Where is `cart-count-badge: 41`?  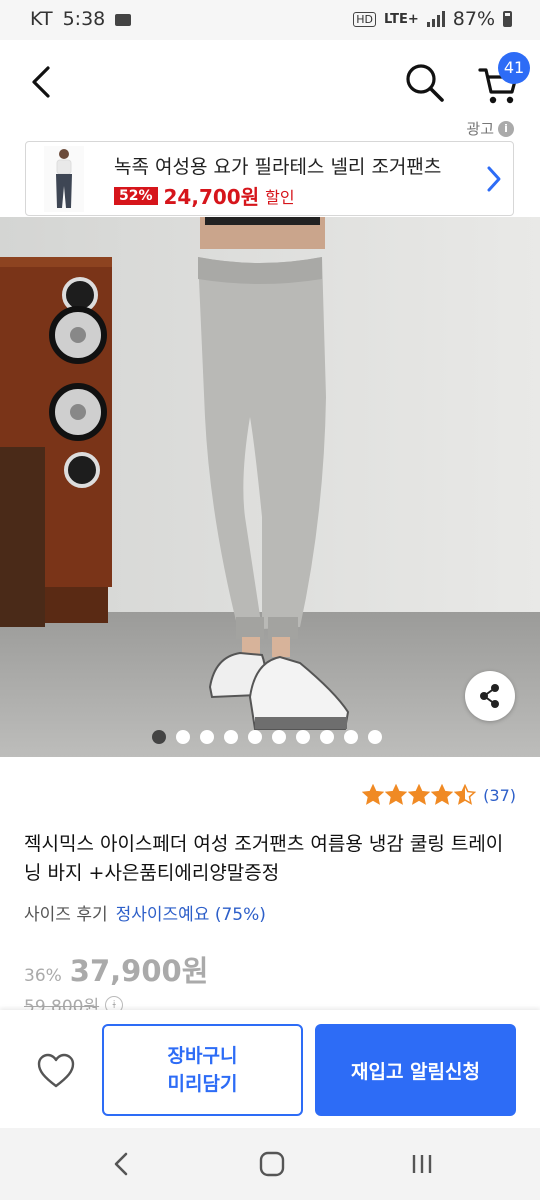 cart-count-badge: 41 is located at coordinates (514, 68).